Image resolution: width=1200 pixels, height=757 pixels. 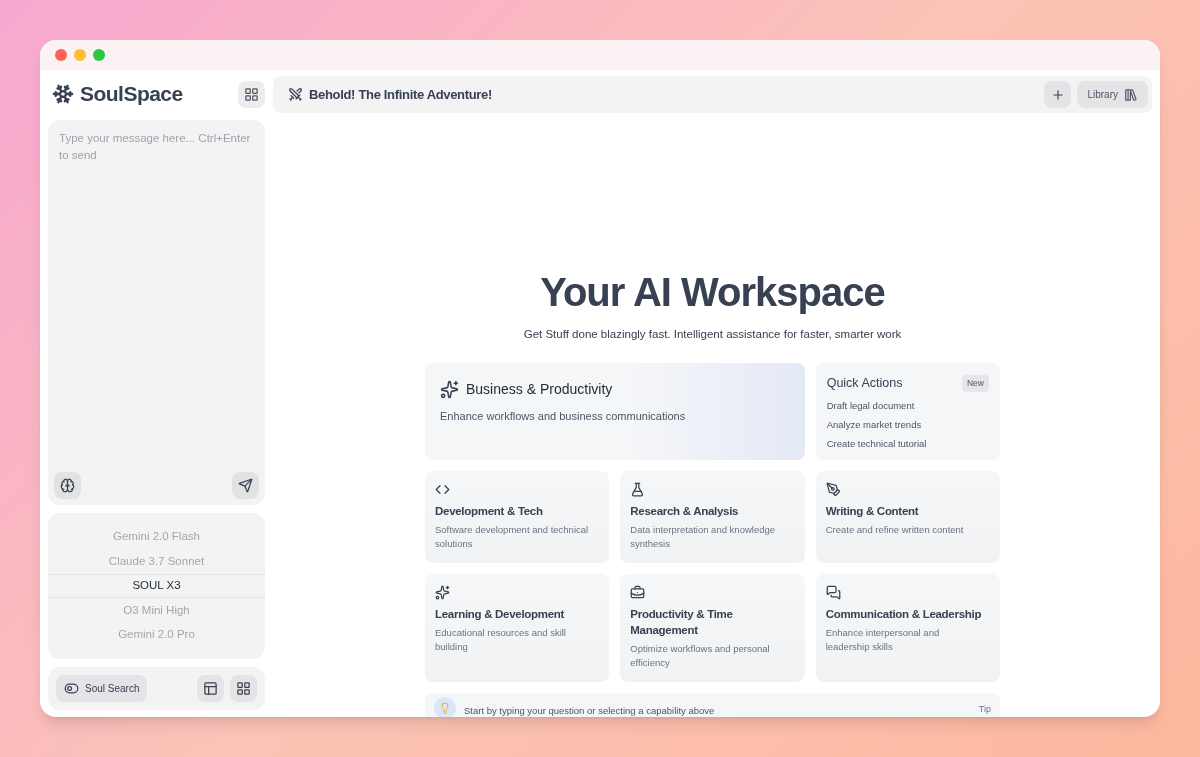 What do you see at coordinates (156, 299) in the screenshot?
I see `message-input: Type your message here... Ctrl+Enter to send` at bounding box center [156, 299].